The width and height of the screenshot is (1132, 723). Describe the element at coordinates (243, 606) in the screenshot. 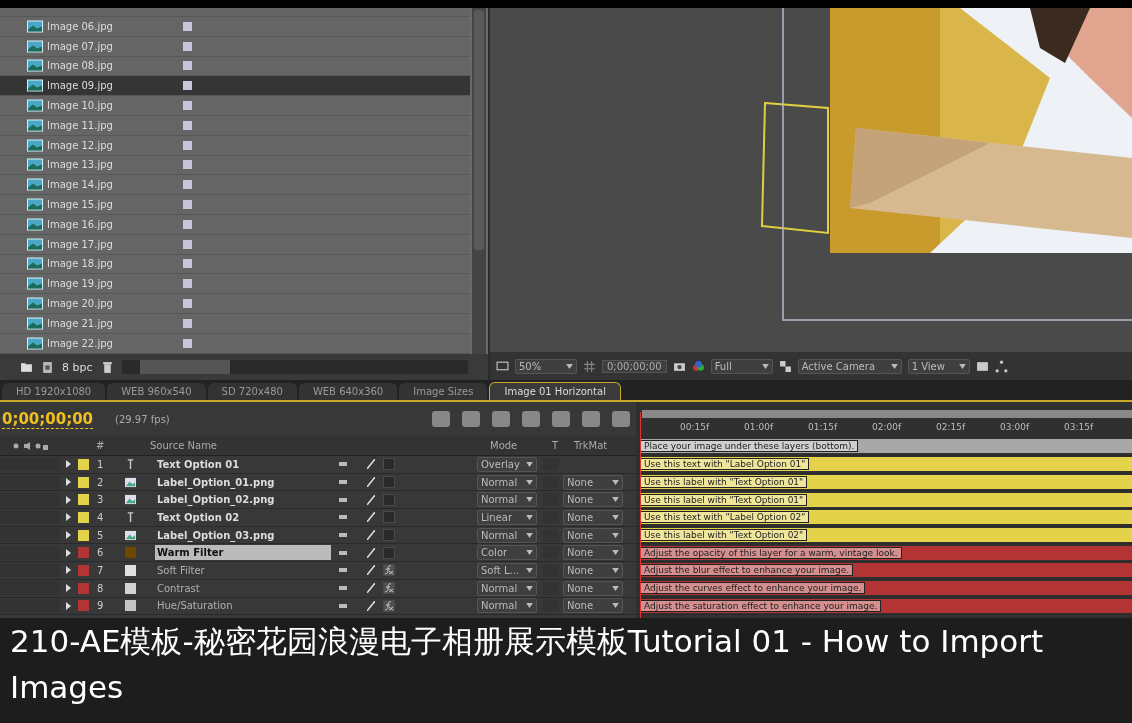

I see `layer-name: Hue/Saturation` at that location.